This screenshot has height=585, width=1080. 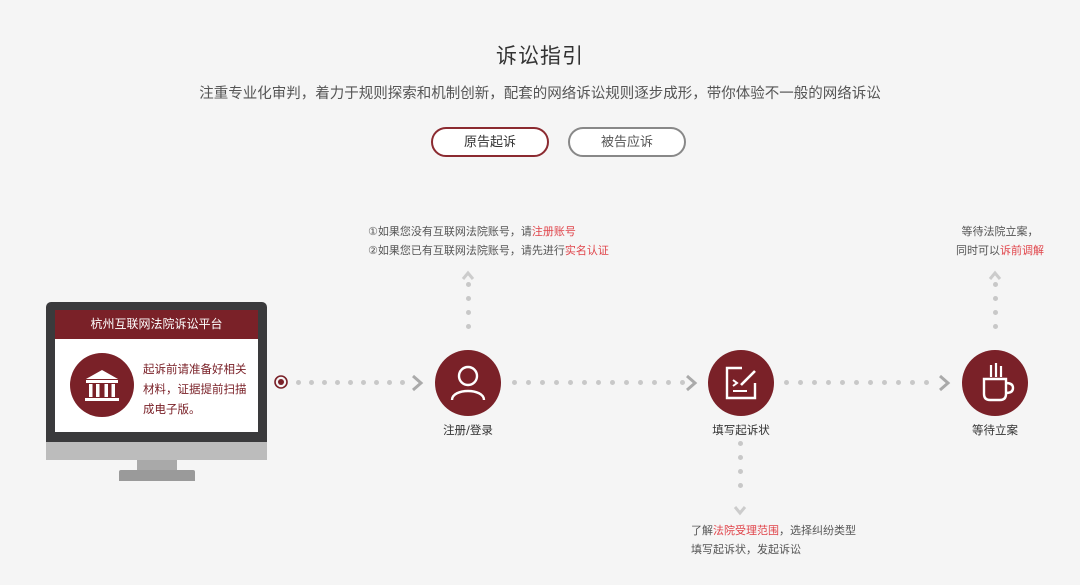 I want to click on waiting-note: 等待法院立案， 同时可以诉前调解, so click(x=1000, y=241).